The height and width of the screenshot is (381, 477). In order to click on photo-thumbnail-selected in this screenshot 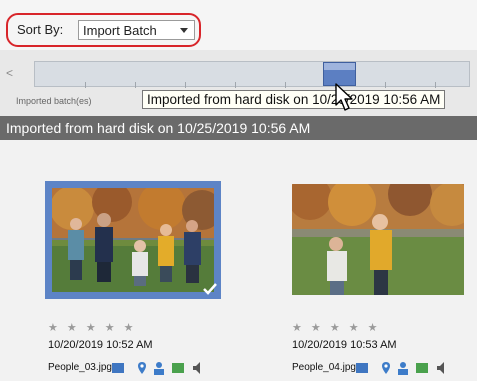, I will do `click(133, 240)`.